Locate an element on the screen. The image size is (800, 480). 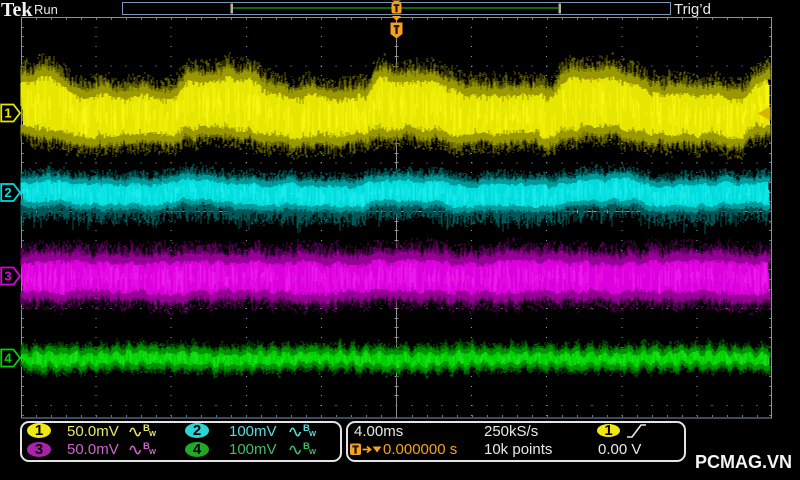
svg-text: 2 is located at coordinates (7, 192).